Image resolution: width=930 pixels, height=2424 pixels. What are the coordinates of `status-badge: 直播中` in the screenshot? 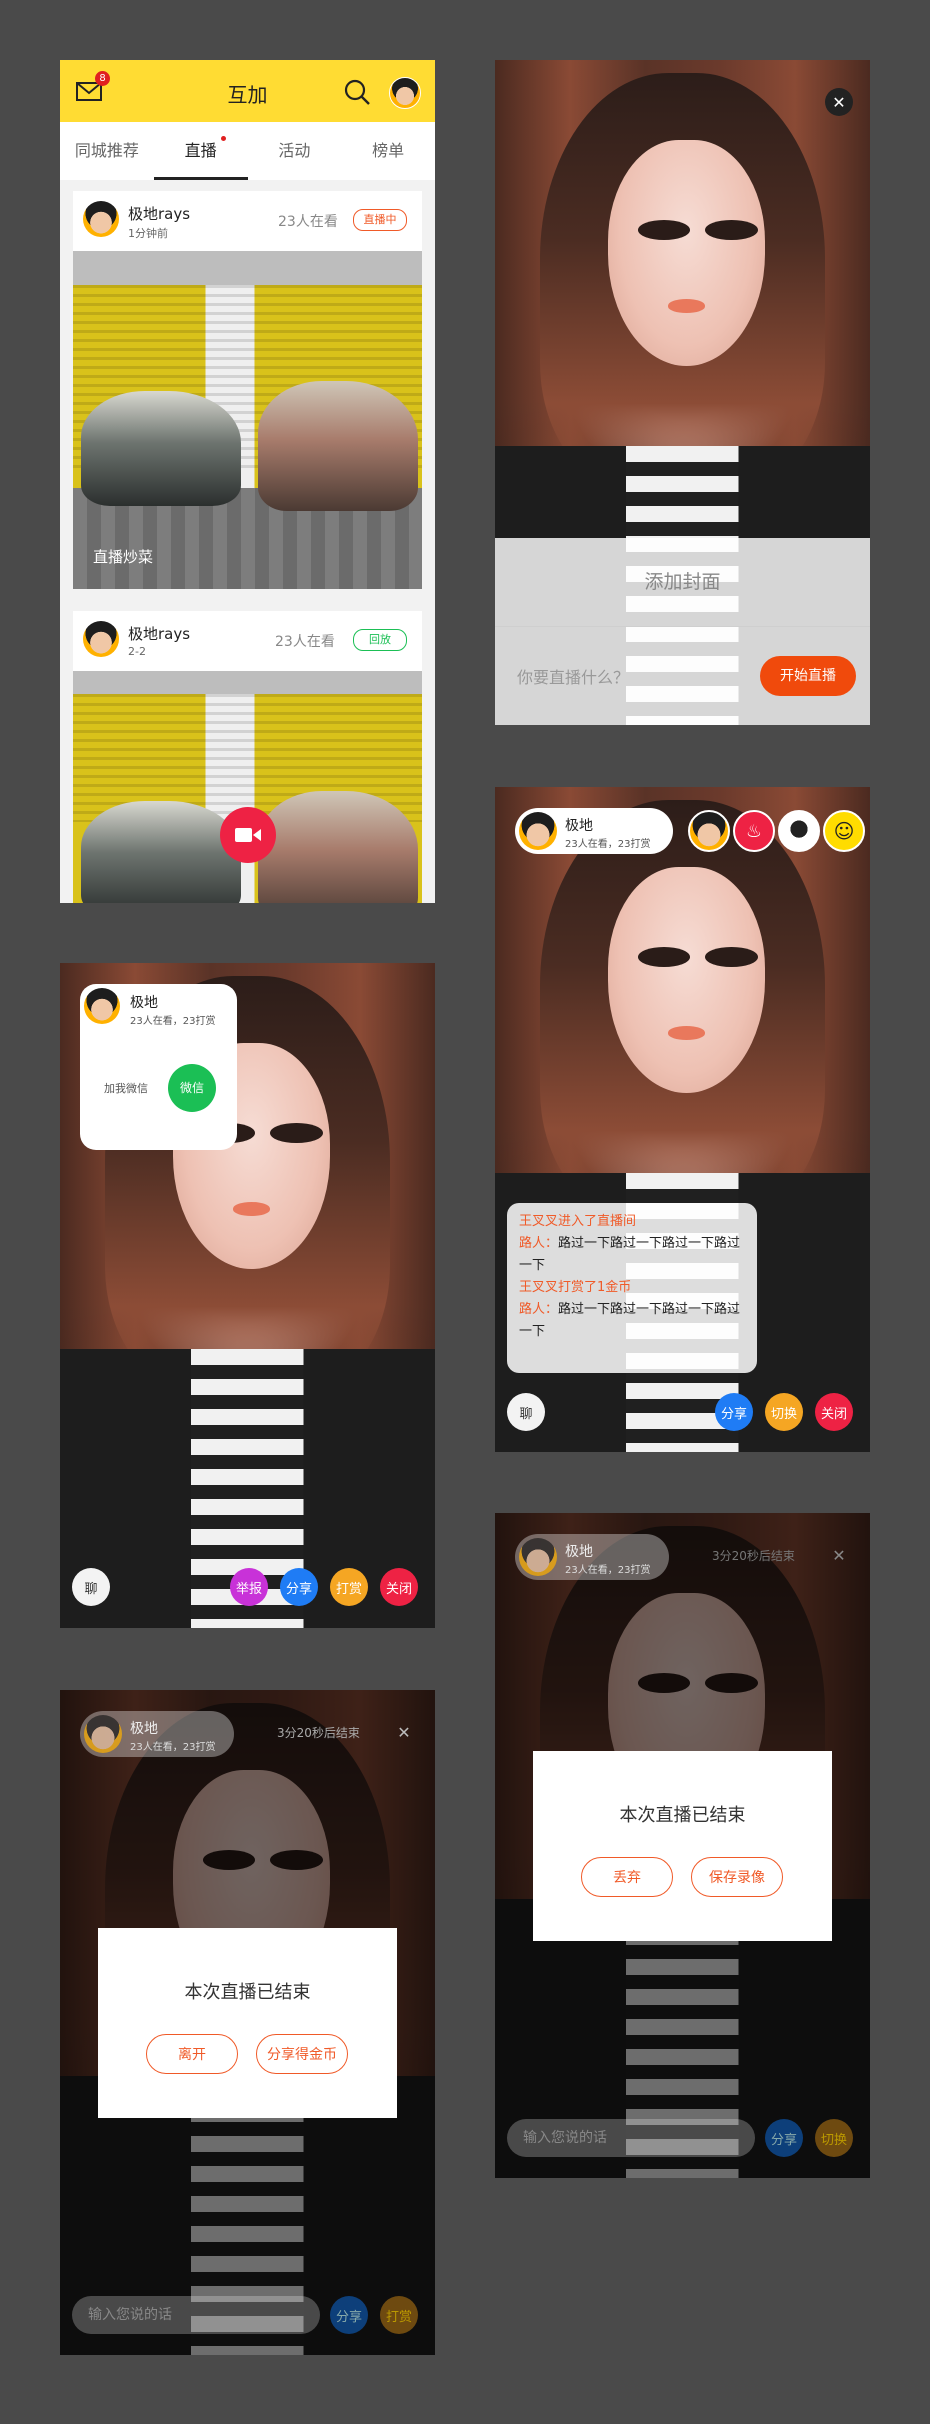 It's located at (380, 220).